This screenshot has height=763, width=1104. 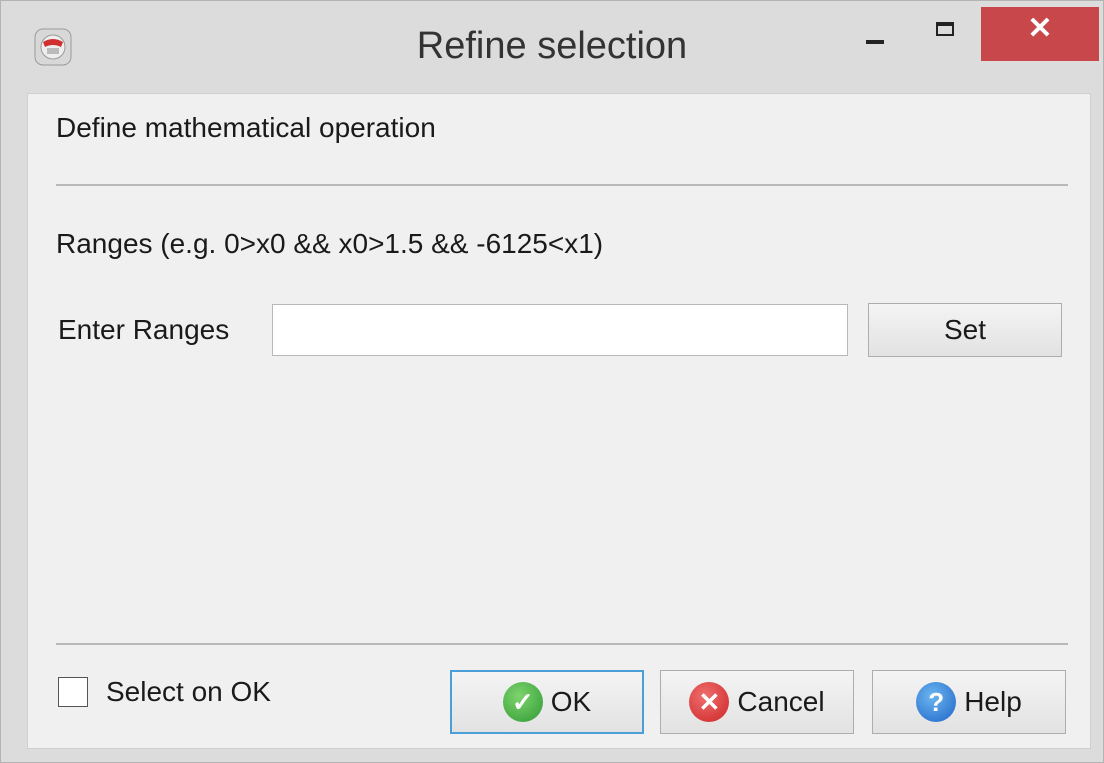 What do you see at coordinates (781, 701) in the screenshot?
I see `cancel-button-label: Cancel` at bounding box center [781, 701].